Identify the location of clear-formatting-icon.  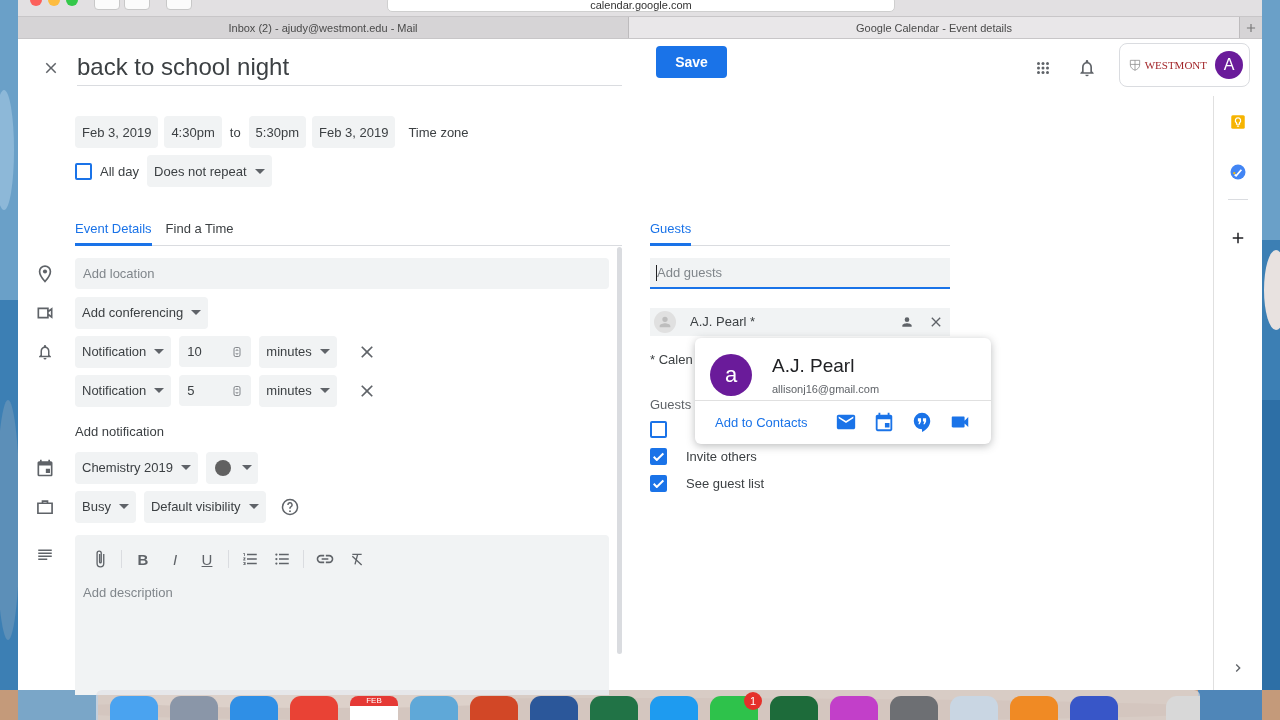
(357, 559).